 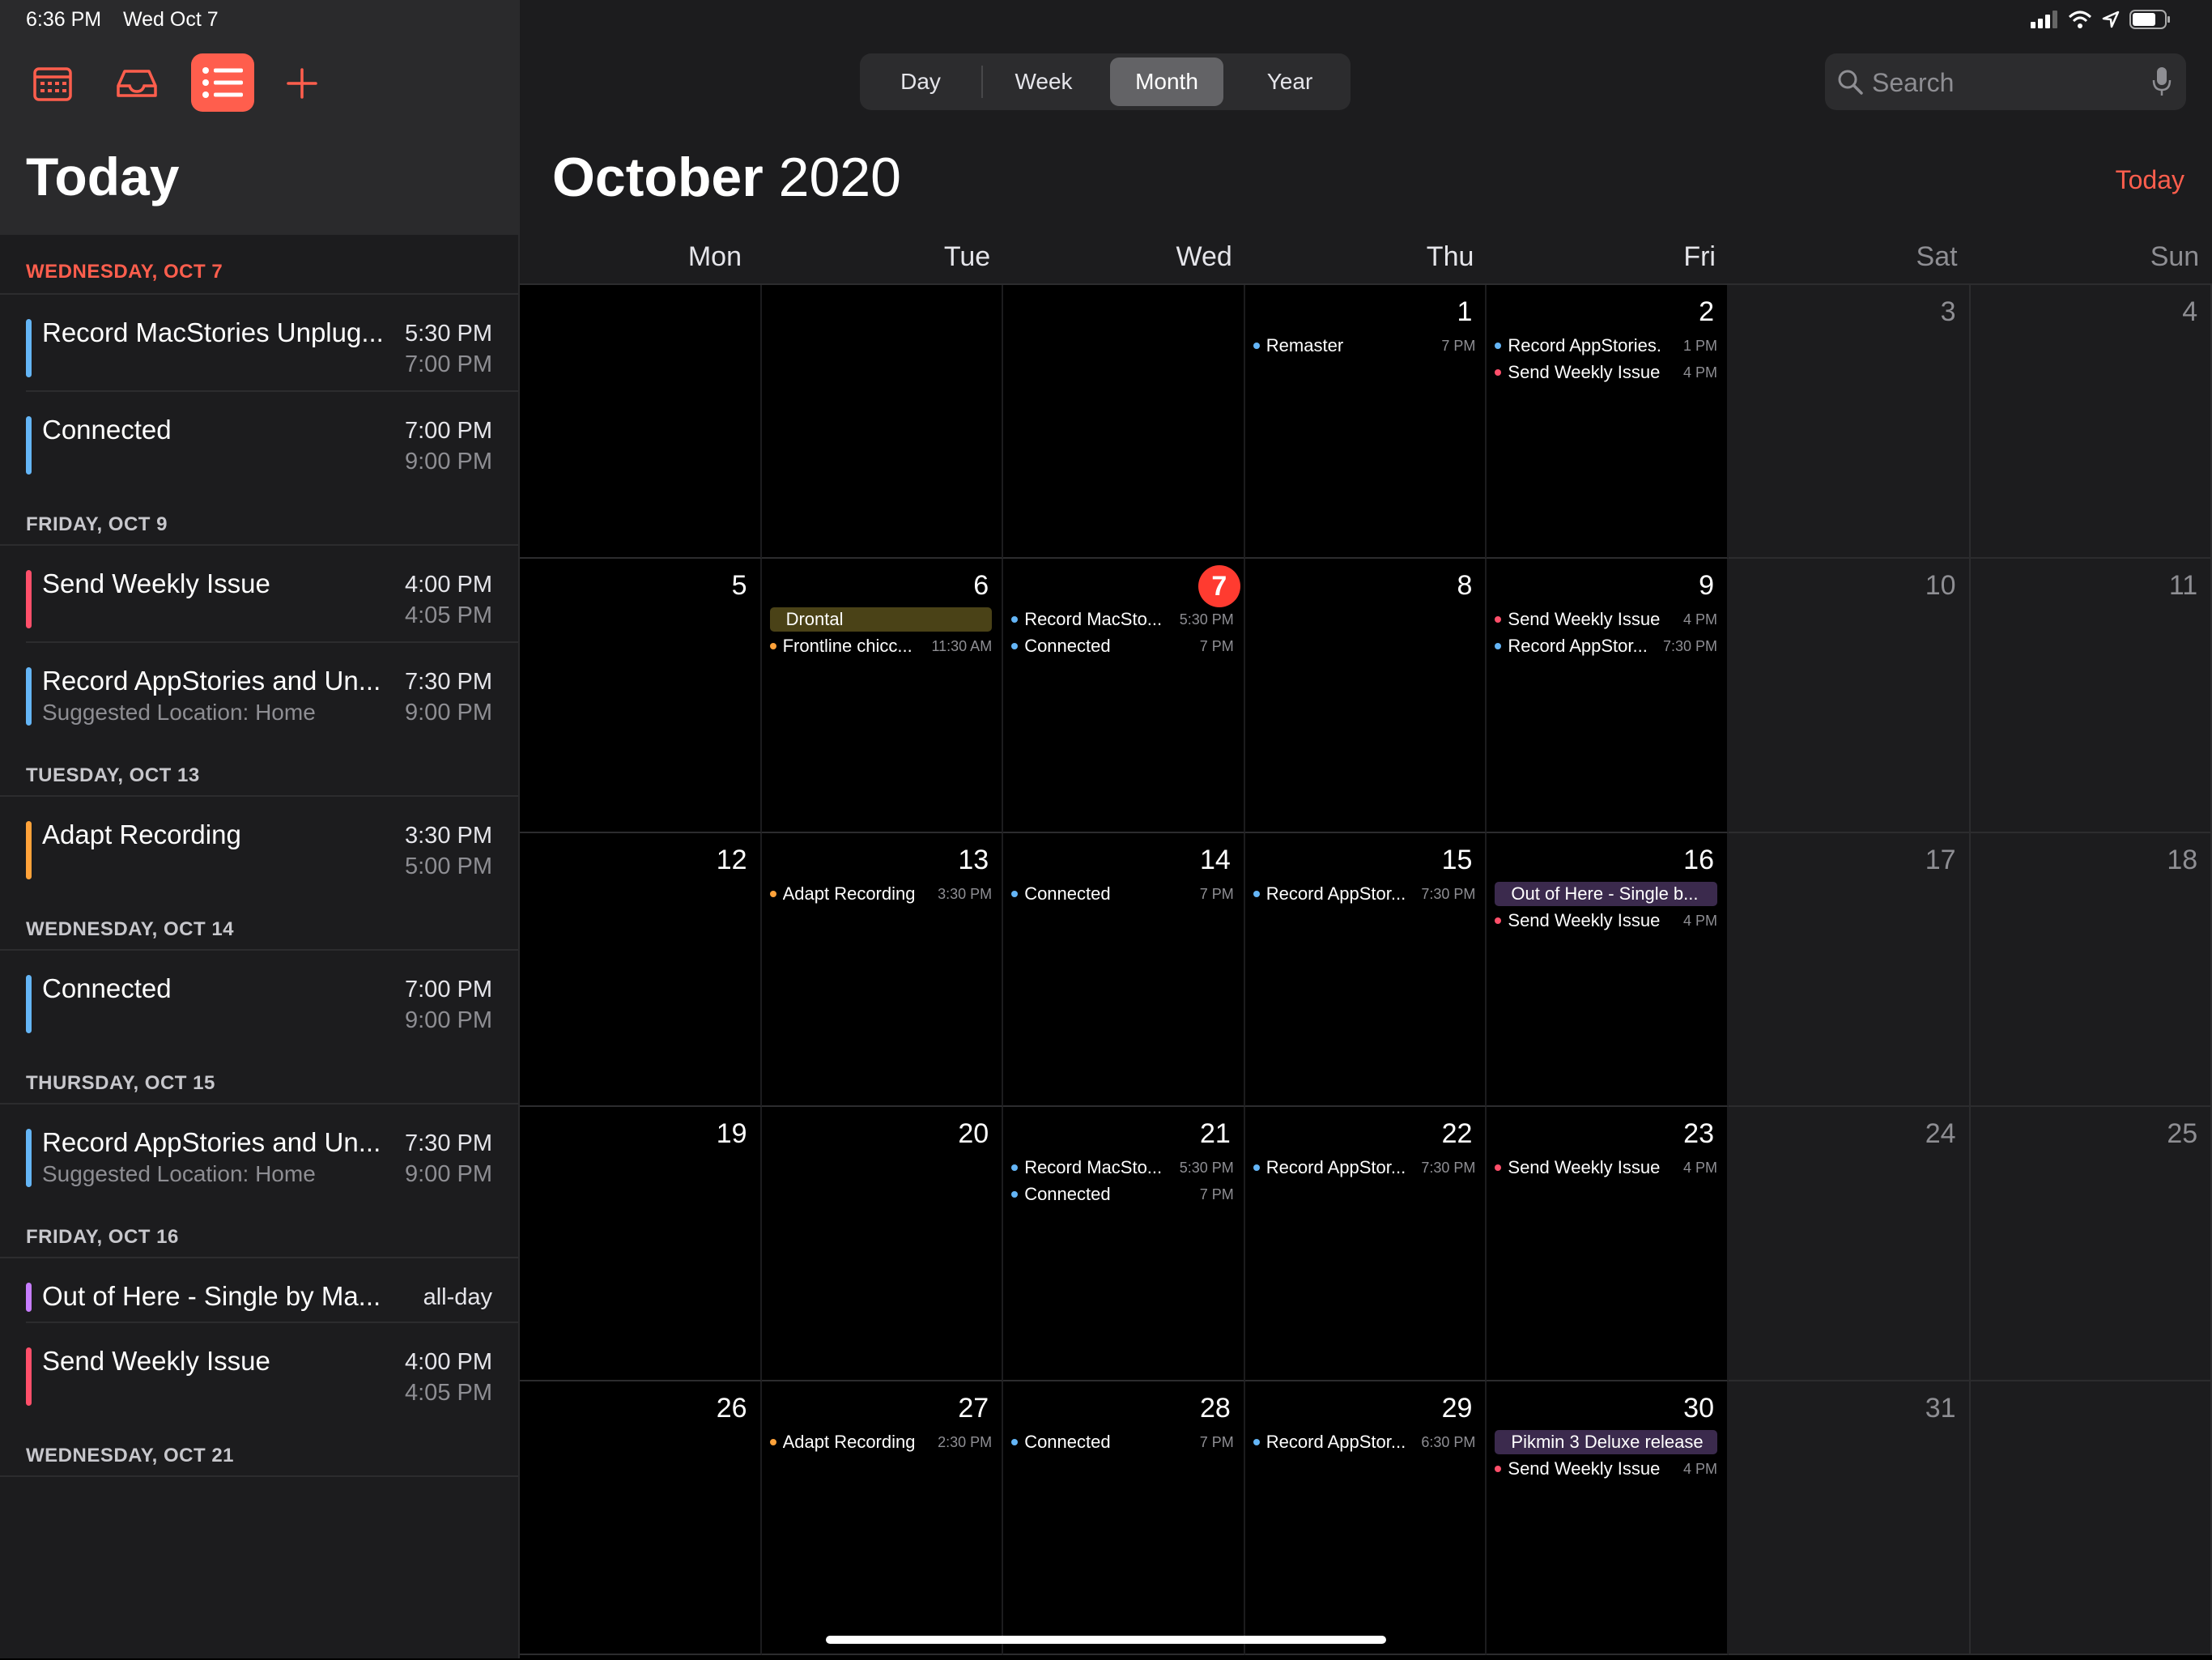 I want to click on event-time: 2:30 PM, so click(x=966, y=1441).